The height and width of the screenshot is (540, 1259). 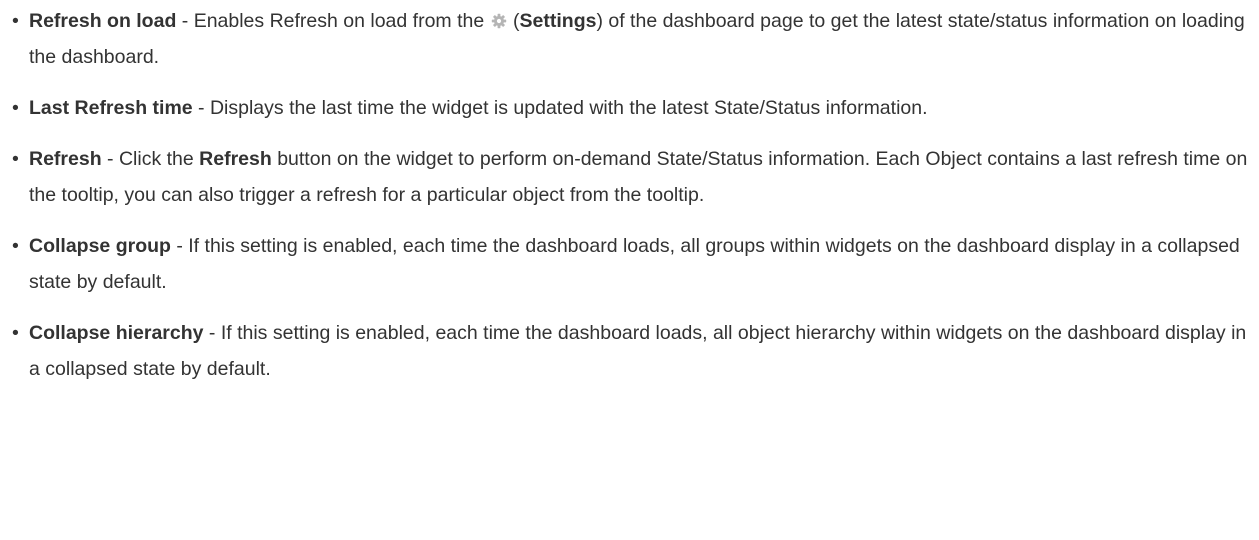 What do you see at coordinates (558, 21) in the screenshot?
I see `settings-label: Settings` at bounding box center [558, 21].